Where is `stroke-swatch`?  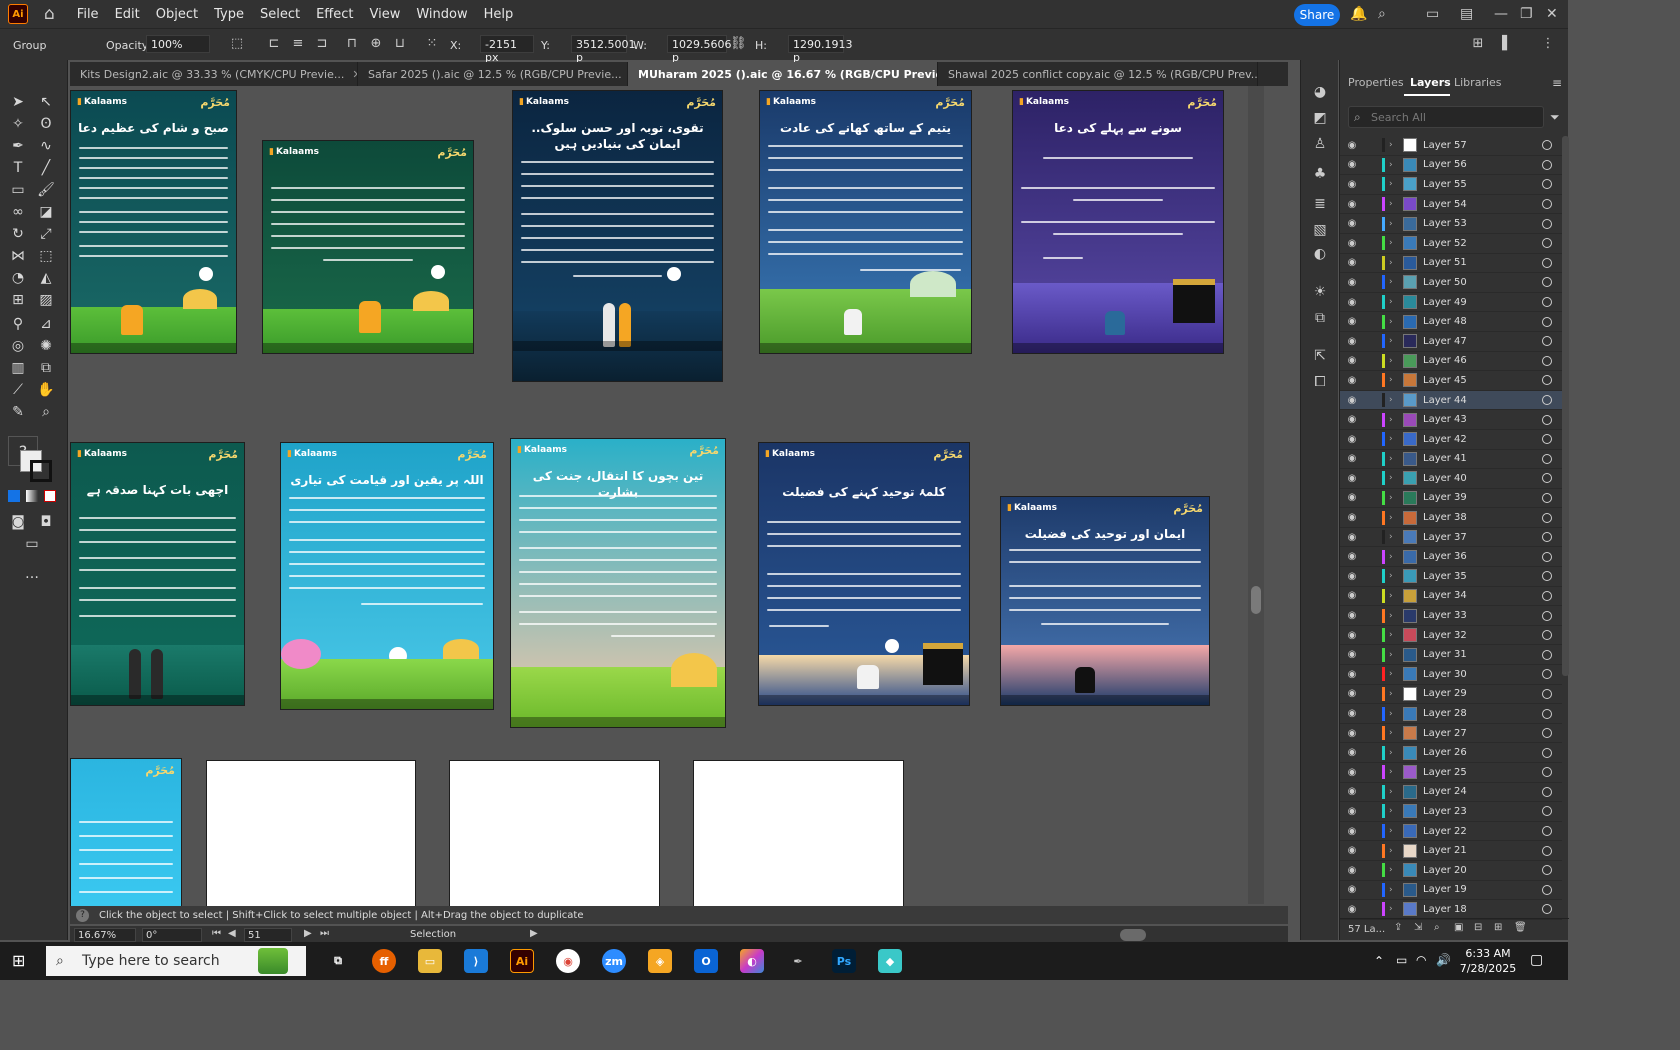 stroke-swatch is located at coordinates (41, 471).